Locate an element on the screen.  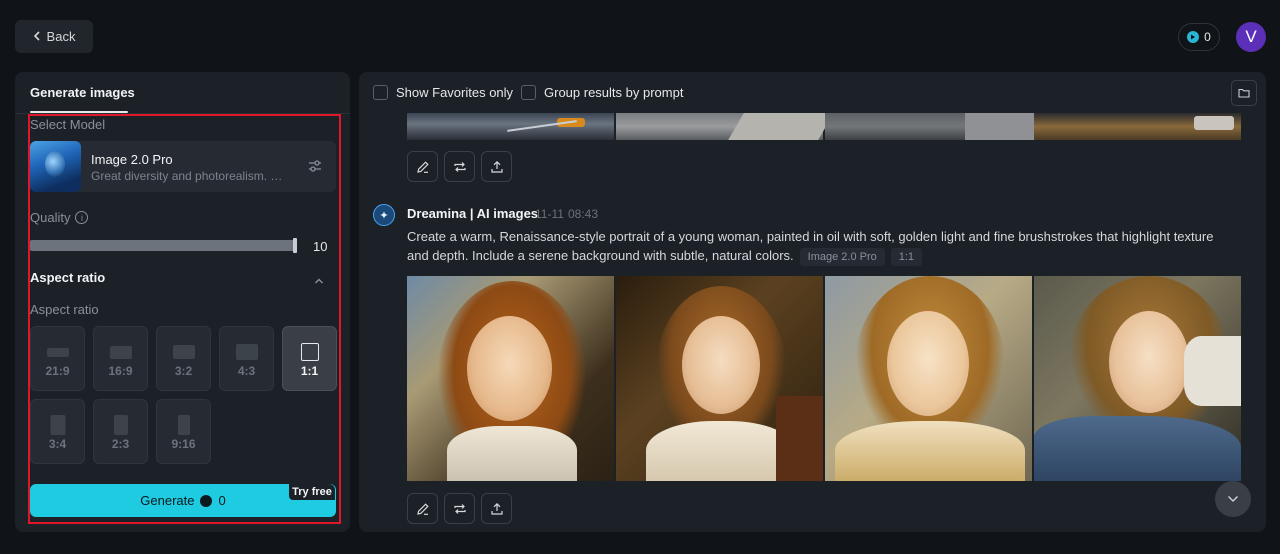
scroll-down-button is located at coordinates (1233, 499).